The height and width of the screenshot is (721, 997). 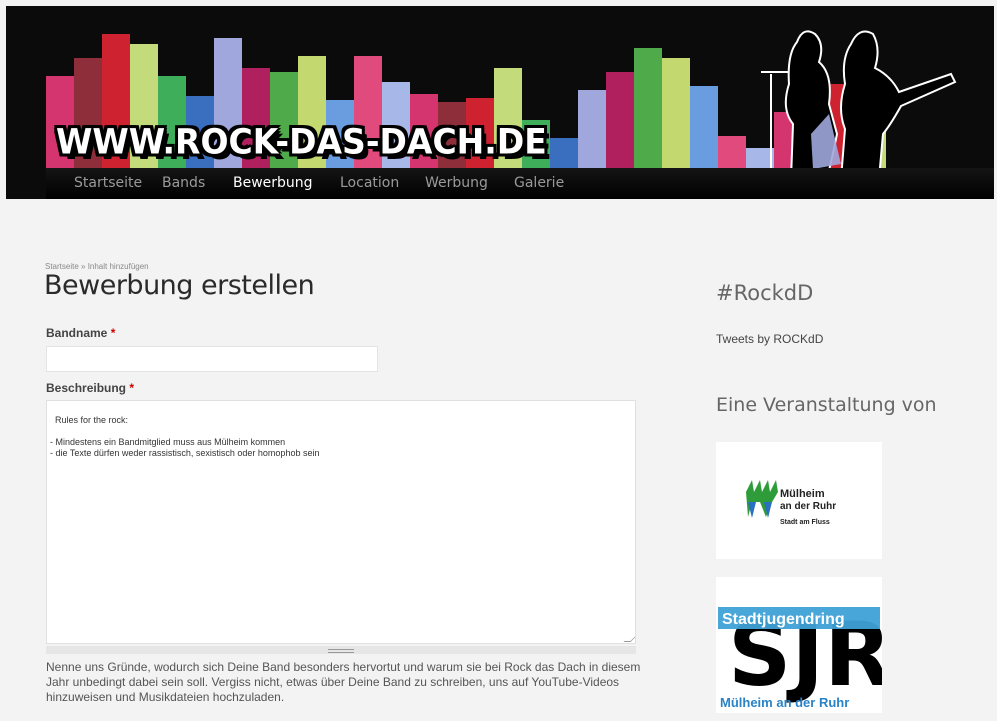 I want to click on band-silhouette-graphic, so click(x=859, y=105).